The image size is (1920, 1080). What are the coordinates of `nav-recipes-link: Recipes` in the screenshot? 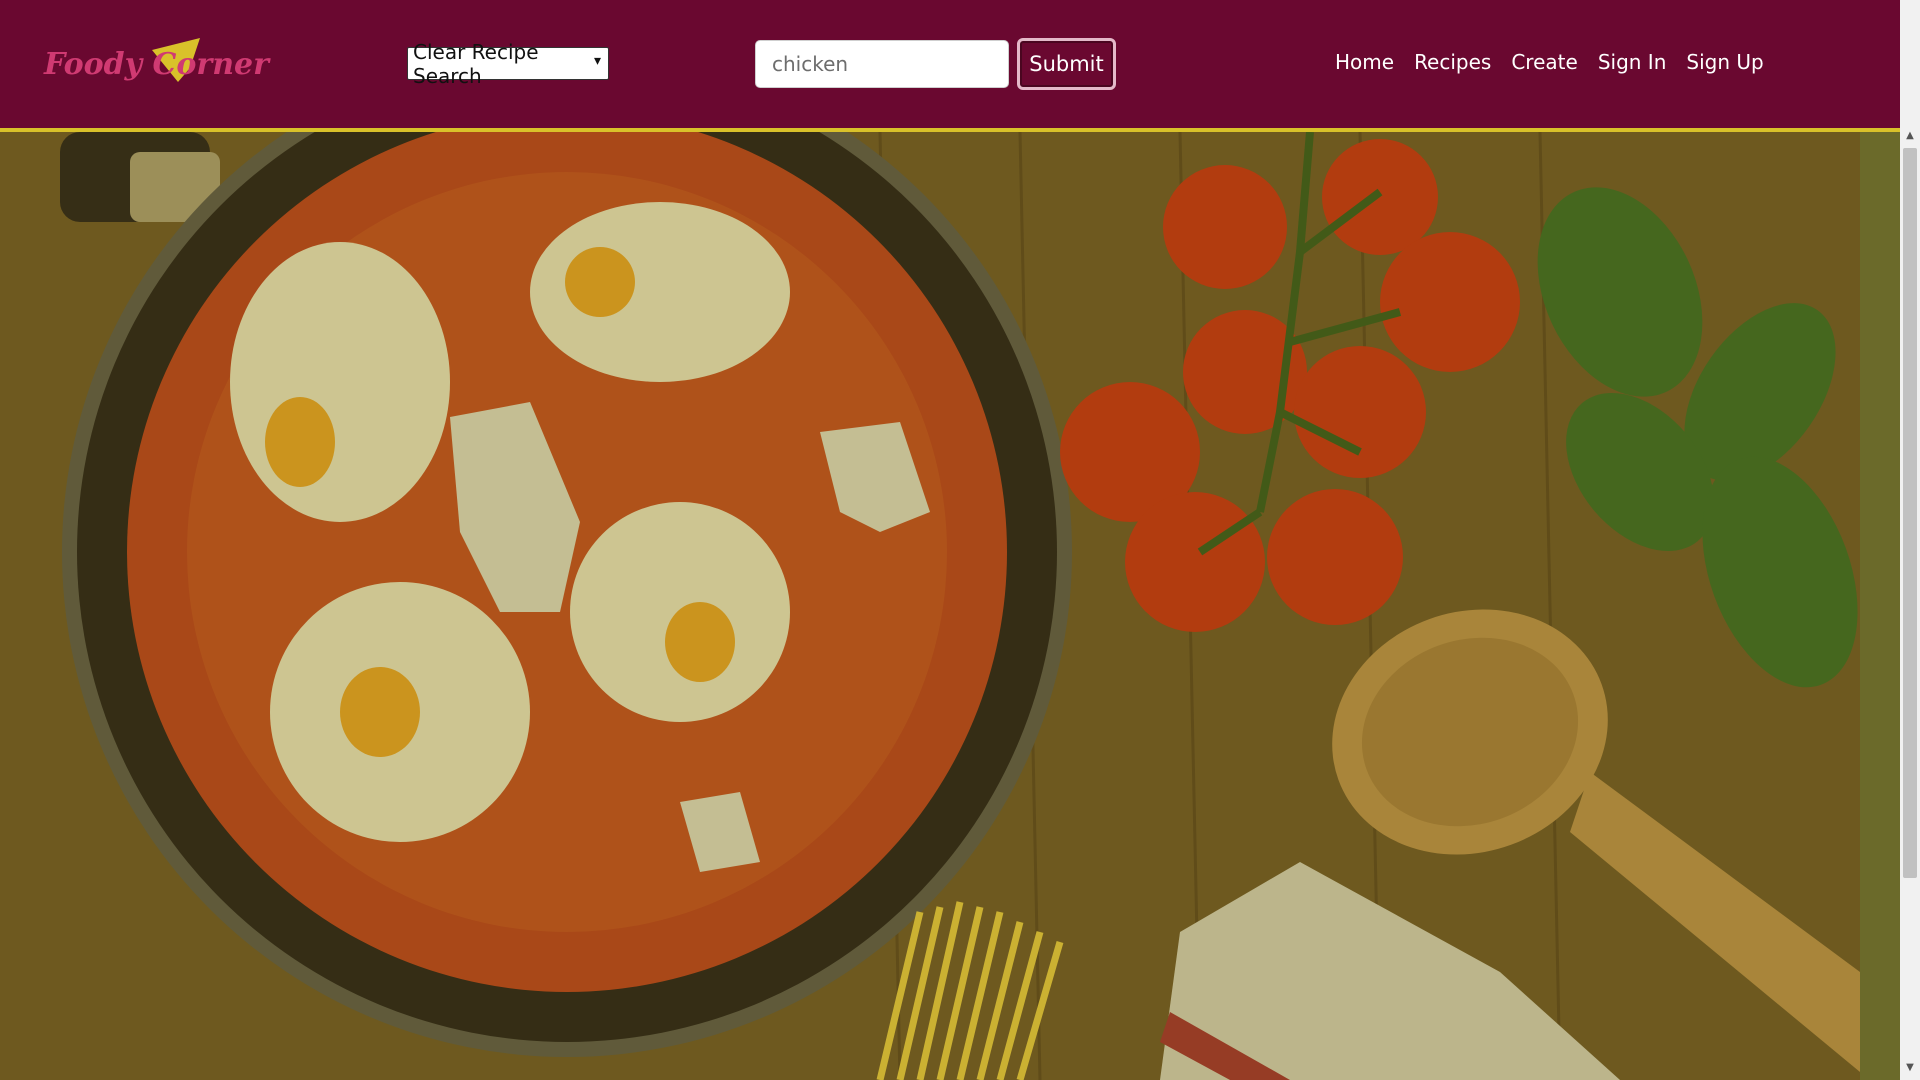 It's located at (1452, 62).